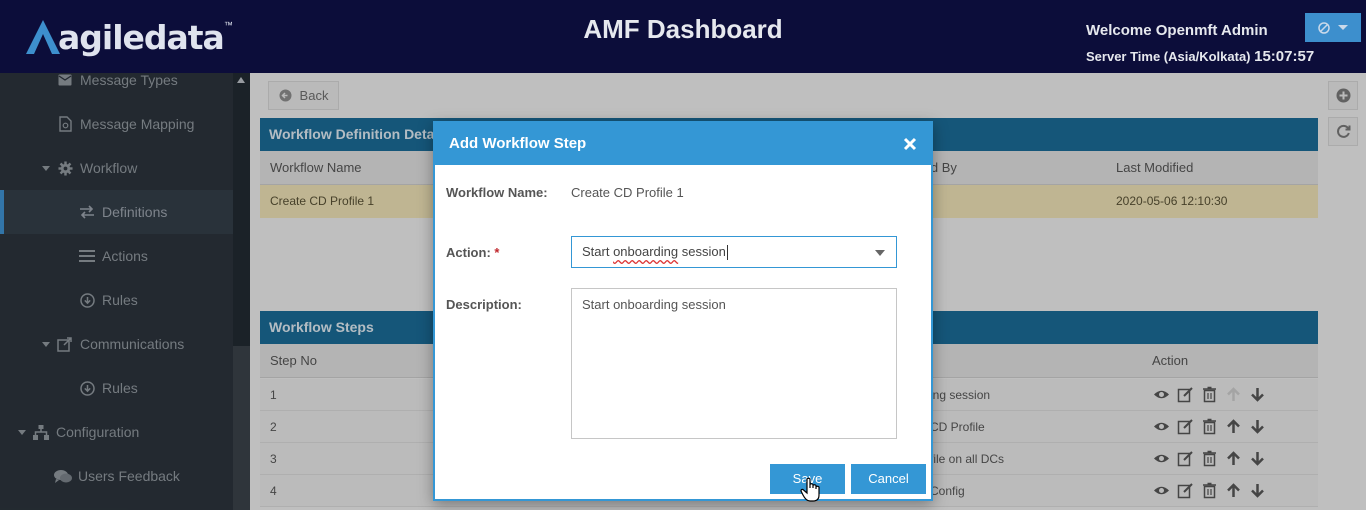 Image resolution: width=1366 pixels, height=510 pixels. I want to click on action-label: Action: *, so click(473, 252).